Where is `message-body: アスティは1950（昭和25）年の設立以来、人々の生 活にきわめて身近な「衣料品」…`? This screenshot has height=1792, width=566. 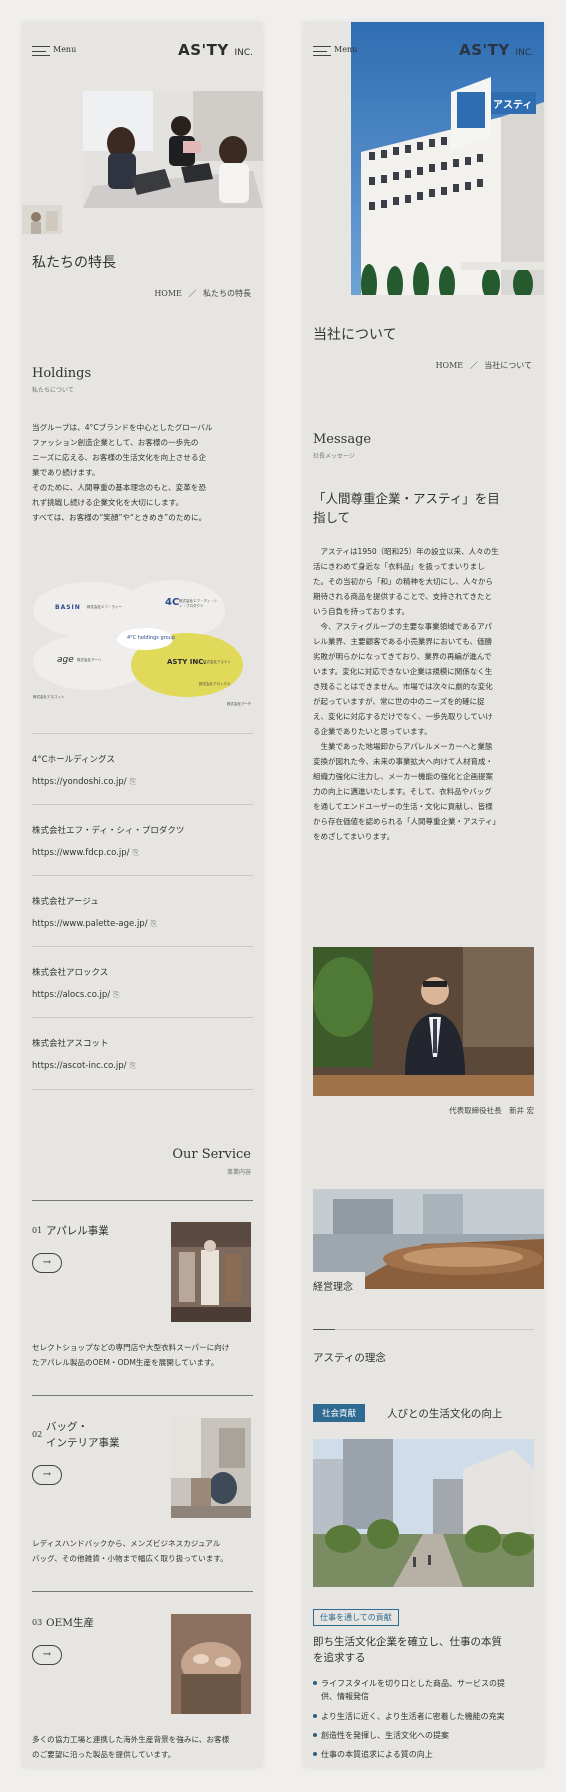
message-body: アスティは1950（昭和25）年の設立以来、人々の生 活にきわめて身近な「衣料品」… is located at coordinates (407, 694).